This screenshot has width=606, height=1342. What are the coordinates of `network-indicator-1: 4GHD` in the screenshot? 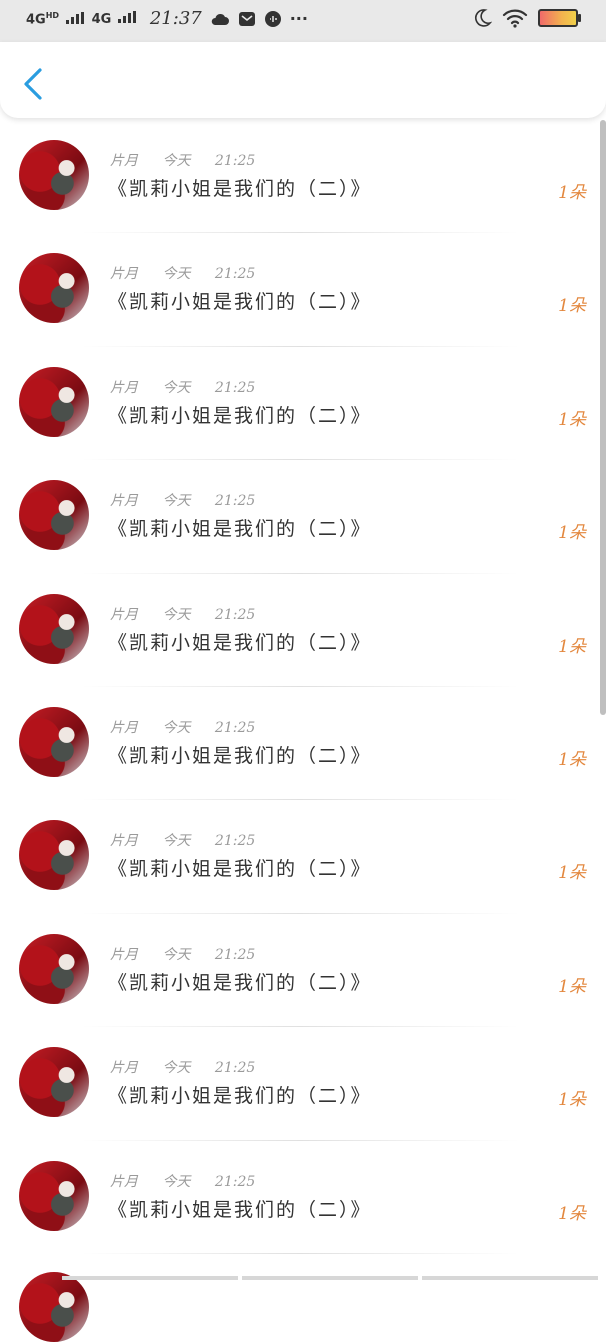 It's located at (55, 19).